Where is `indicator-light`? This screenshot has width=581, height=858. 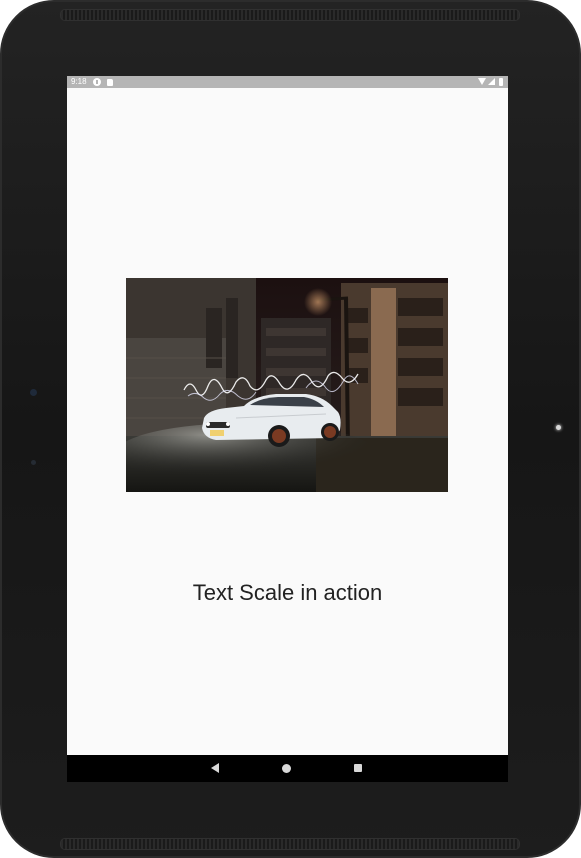
indicator-light is located at coordinates (558, 427).